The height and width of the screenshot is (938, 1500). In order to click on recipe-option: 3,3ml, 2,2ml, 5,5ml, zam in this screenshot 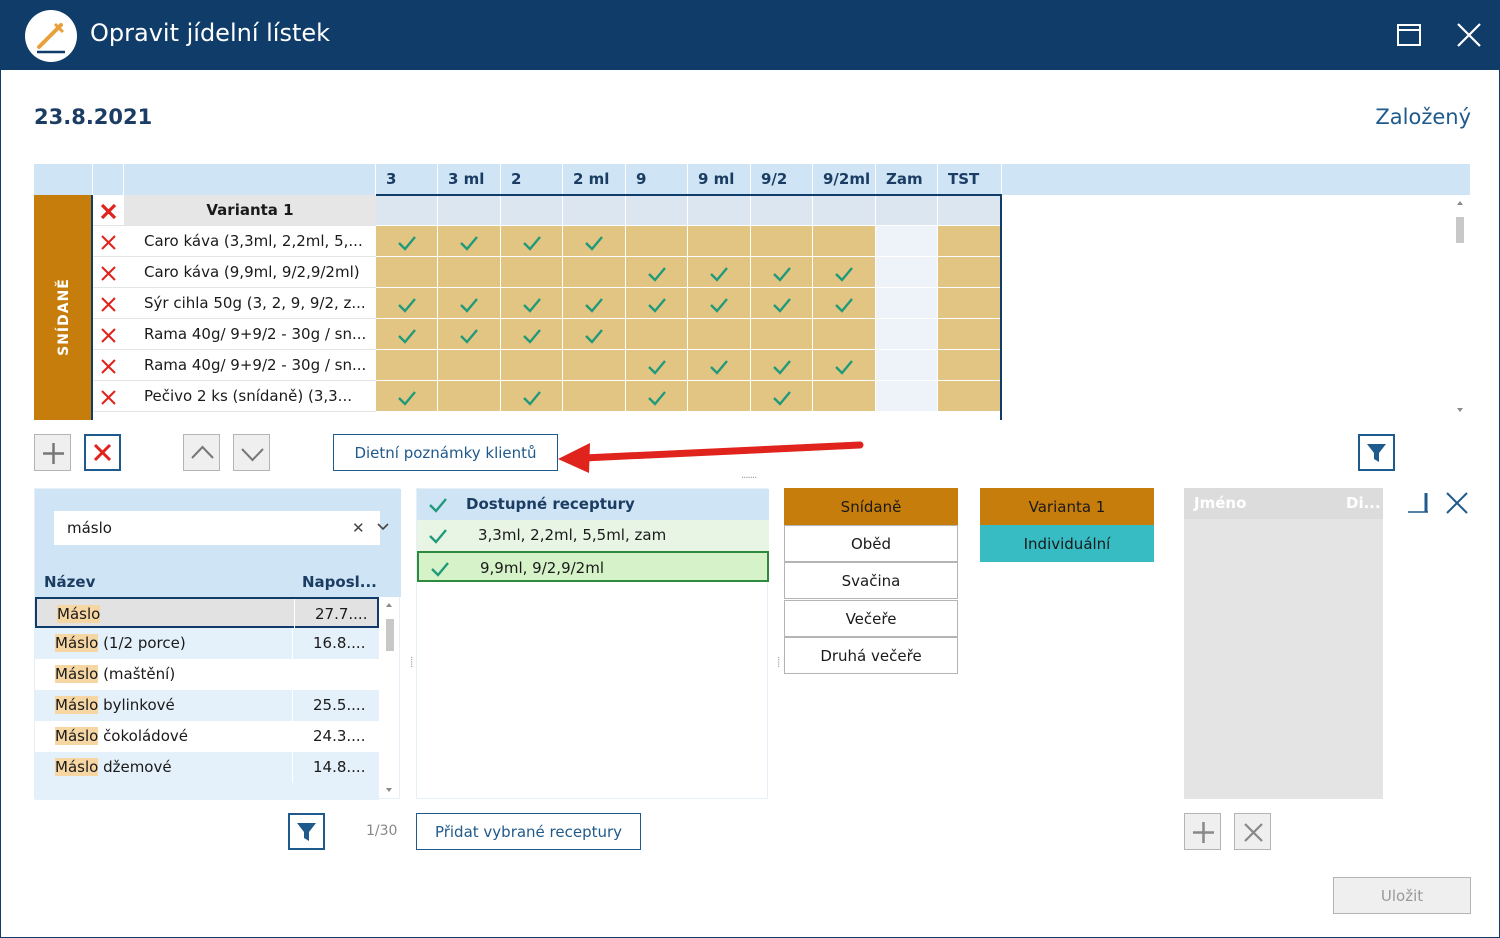, I will do `click(593, 535)`.